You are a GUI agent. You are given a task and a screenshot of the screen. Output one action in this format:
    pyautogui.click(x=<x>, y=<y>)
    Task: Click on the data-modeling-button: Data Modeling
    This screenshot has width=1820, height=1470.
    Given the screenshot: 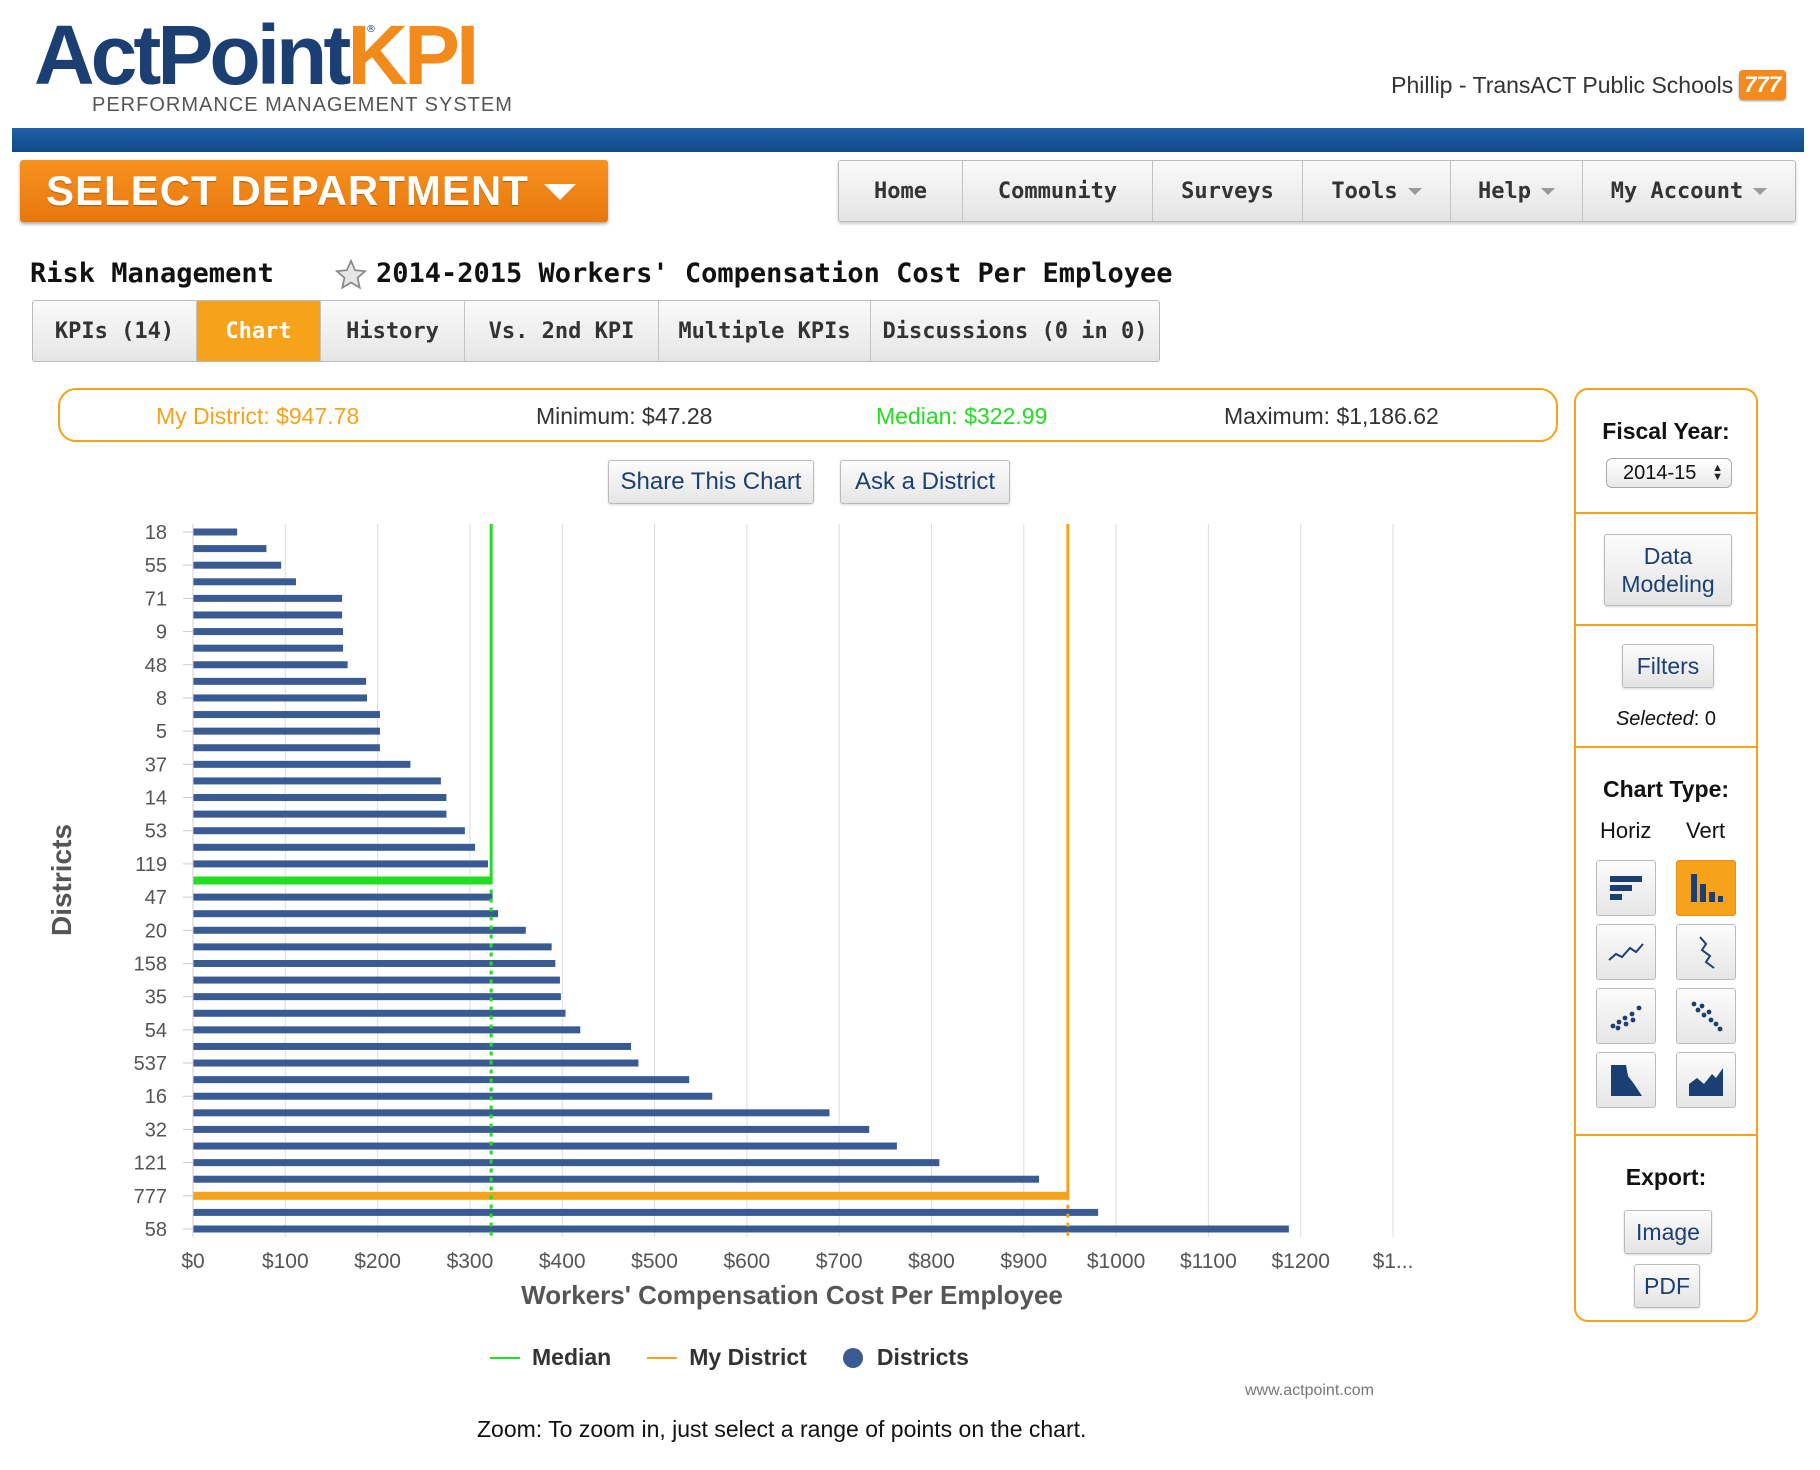 What is the action you would take?
    pyautogui.click(x=1668, y=570)
    